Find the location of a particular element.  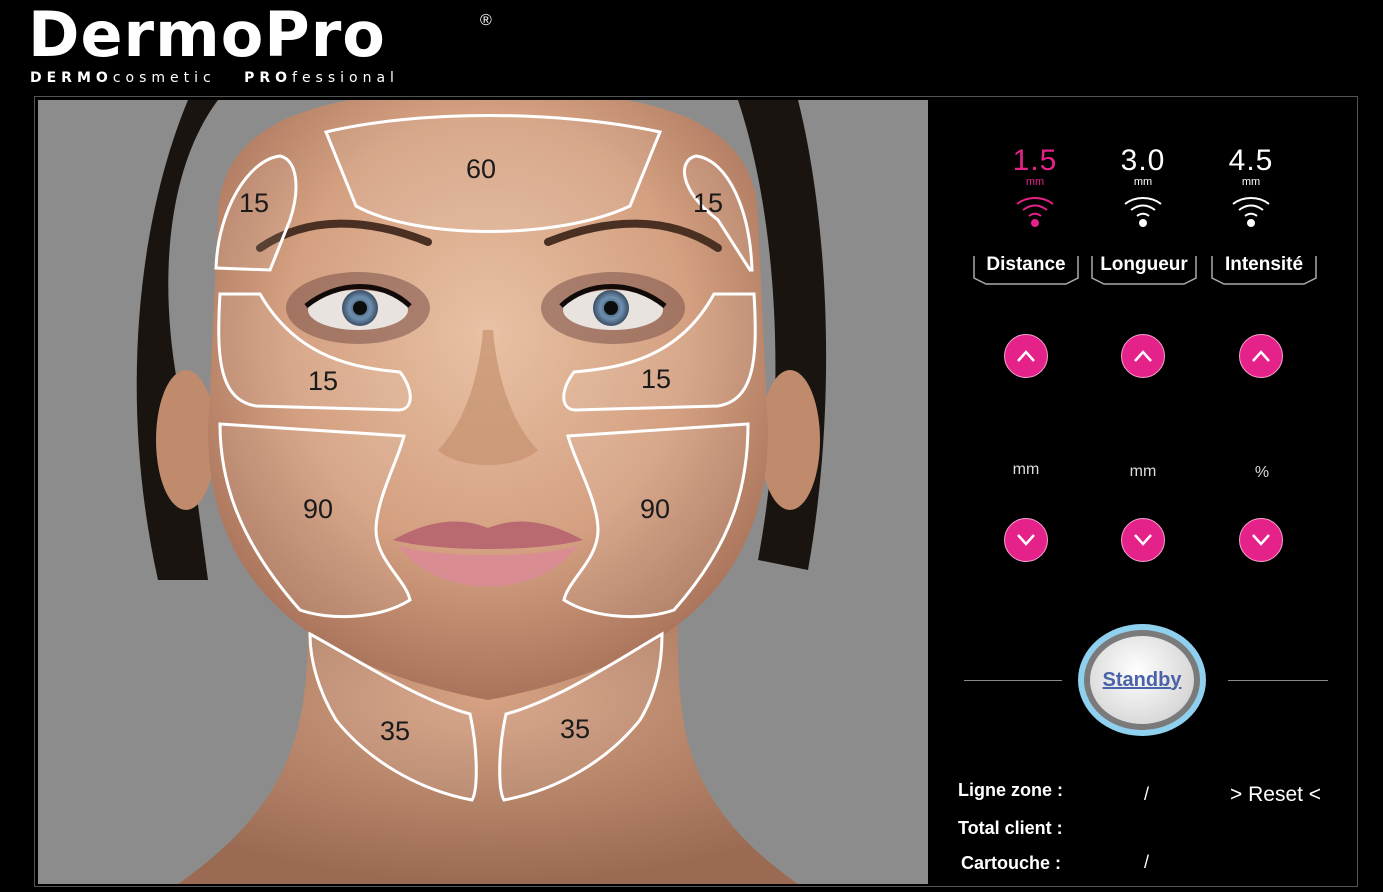

standby-label: Standby is located at coordinates (1142, 679).